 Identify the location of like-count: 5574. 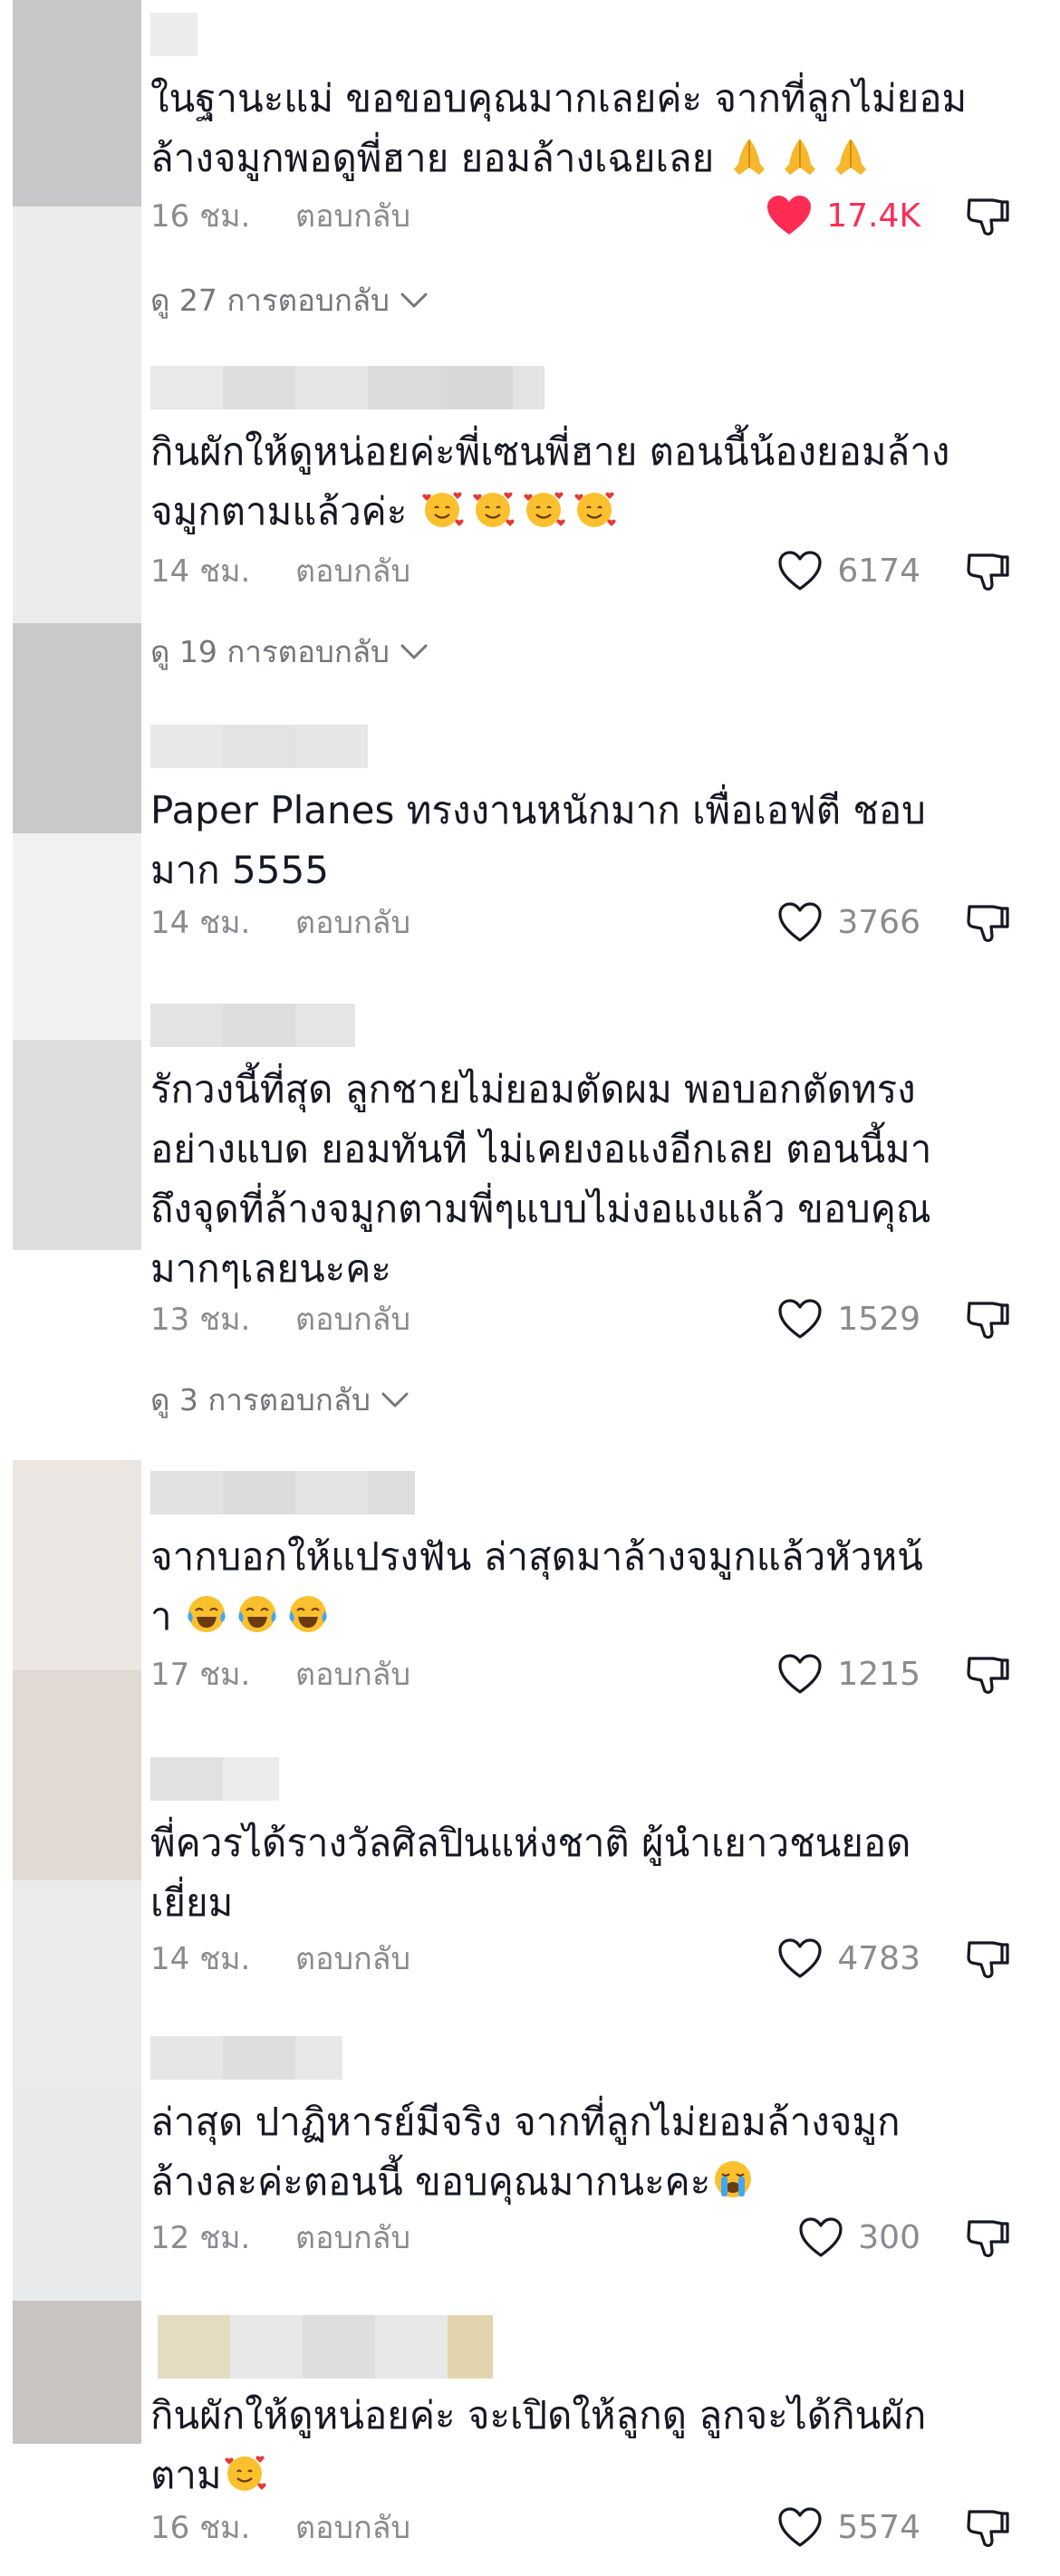
(878, 2527).